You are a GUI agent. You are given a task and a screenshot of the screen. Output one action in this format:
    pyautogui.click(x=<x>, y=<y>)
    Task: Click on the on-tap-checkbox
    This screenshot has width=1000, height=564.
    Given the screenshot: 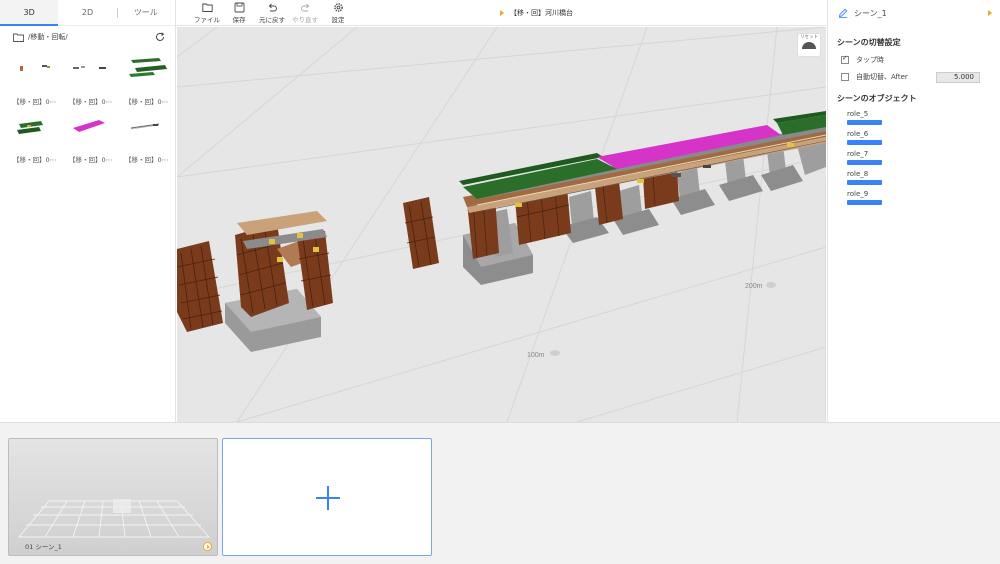 What is the action you would take?
    pyautogui.click(x=845, y=59)
    